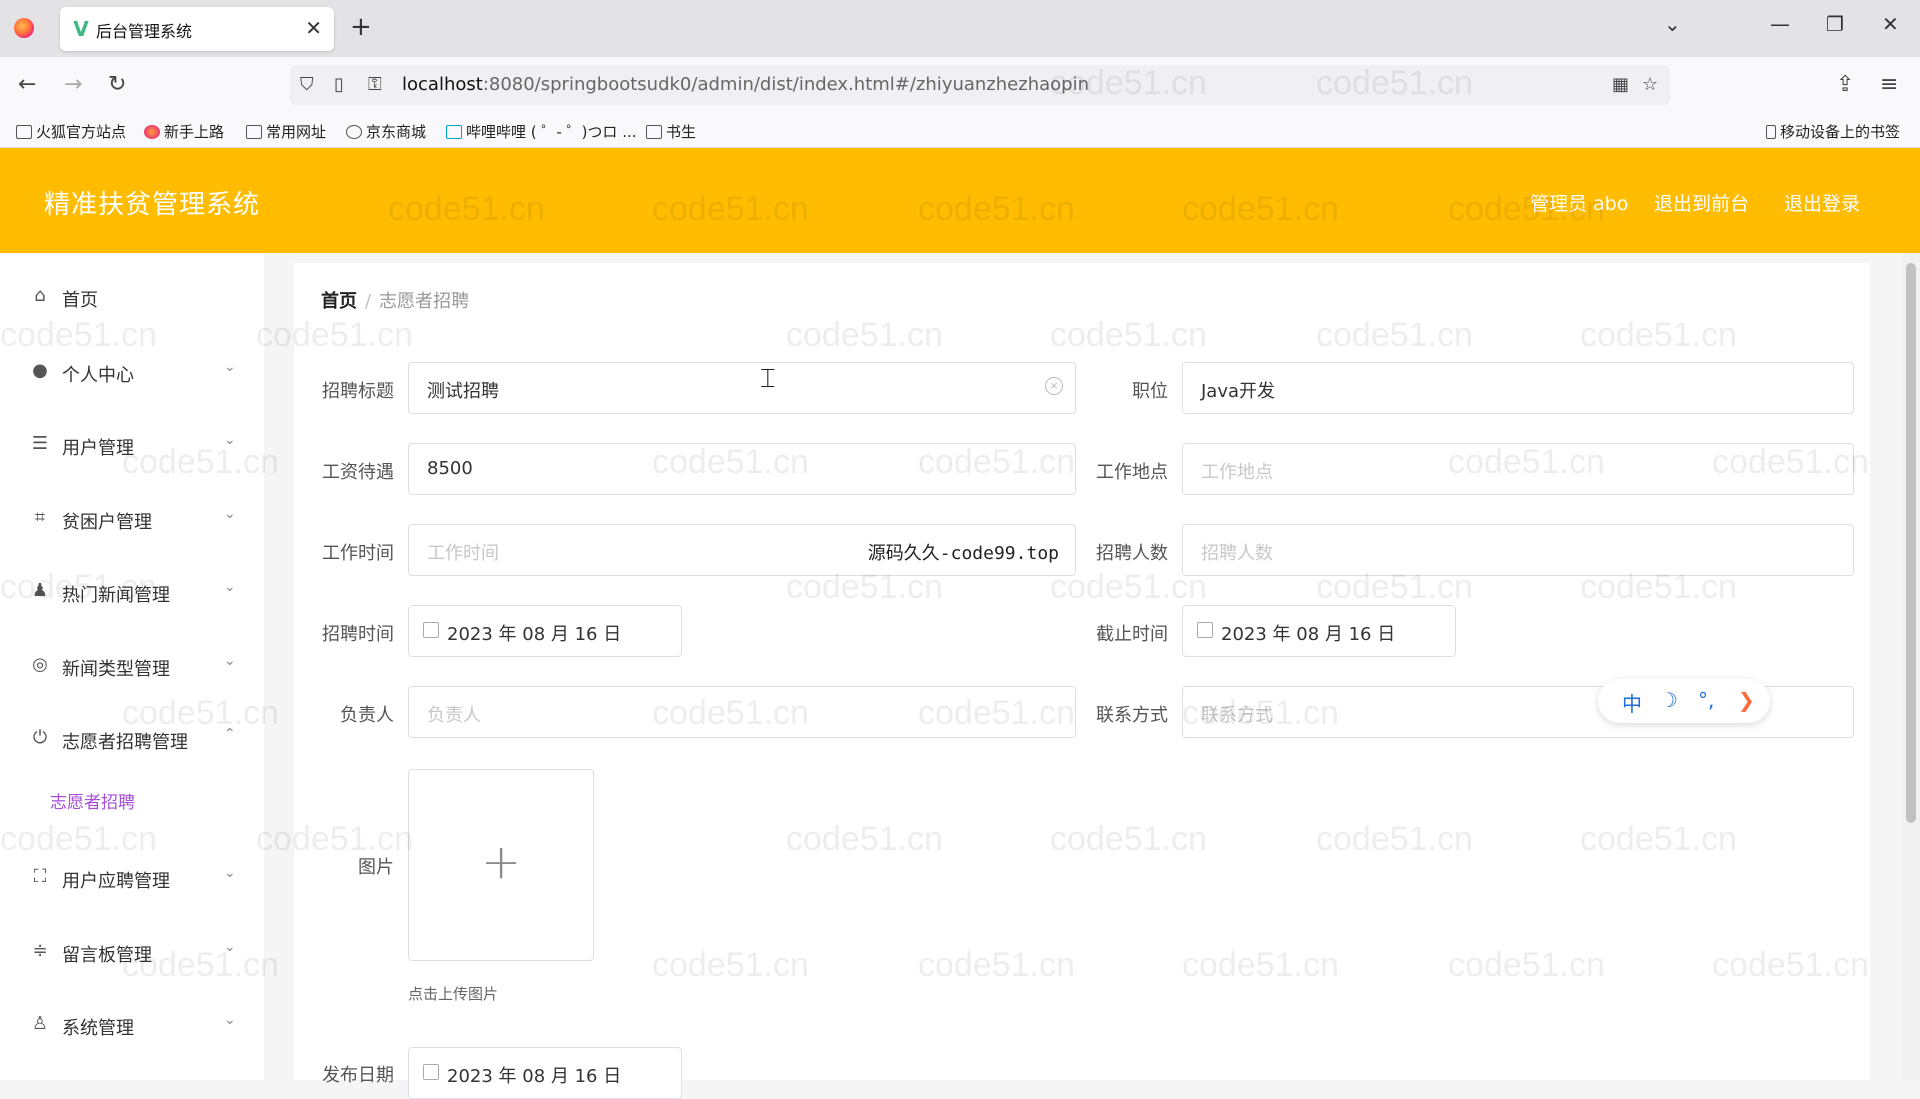  I want to click on image-label: 图片, so click(376, 867).